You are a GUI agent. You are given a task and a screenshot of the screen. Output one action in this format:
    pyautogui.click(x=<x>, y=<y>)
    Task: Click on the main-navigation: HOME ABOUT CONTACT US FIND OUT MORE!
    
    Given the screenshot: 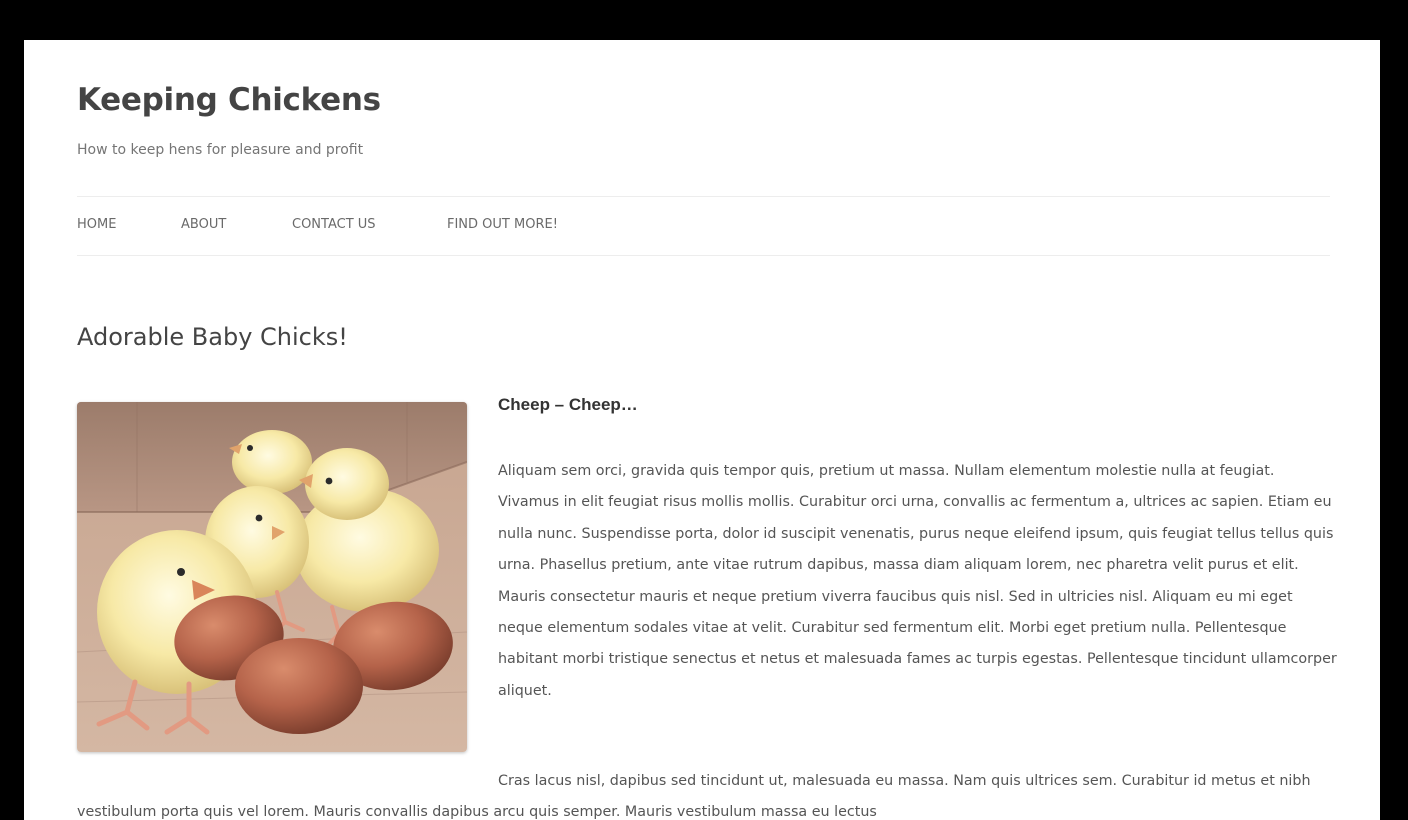 What is the action you would take?
    pyautogui.click(x=703, y=226)
    